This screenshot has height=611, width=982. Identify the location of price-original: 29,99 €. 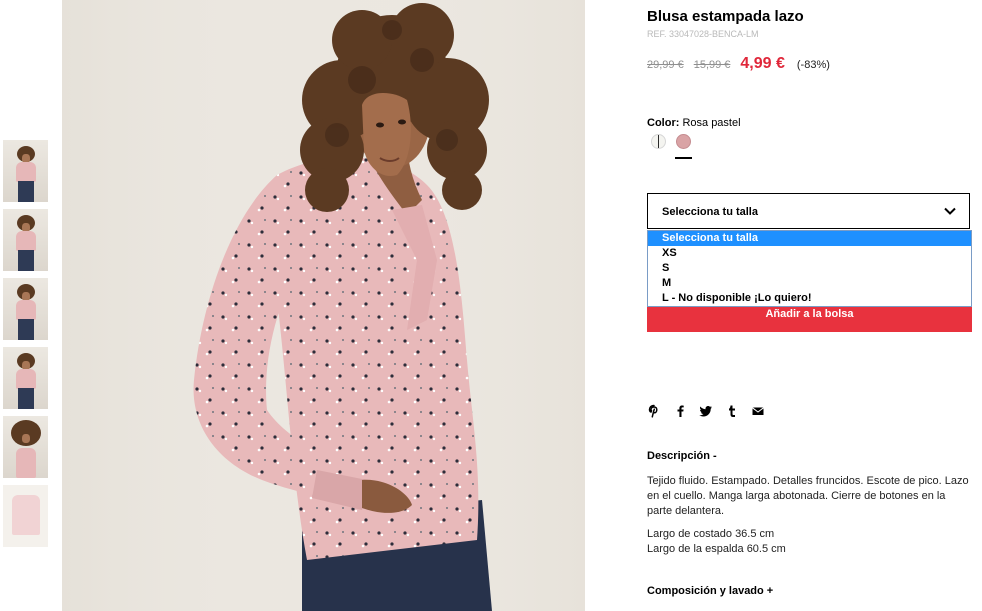
(665, 65).